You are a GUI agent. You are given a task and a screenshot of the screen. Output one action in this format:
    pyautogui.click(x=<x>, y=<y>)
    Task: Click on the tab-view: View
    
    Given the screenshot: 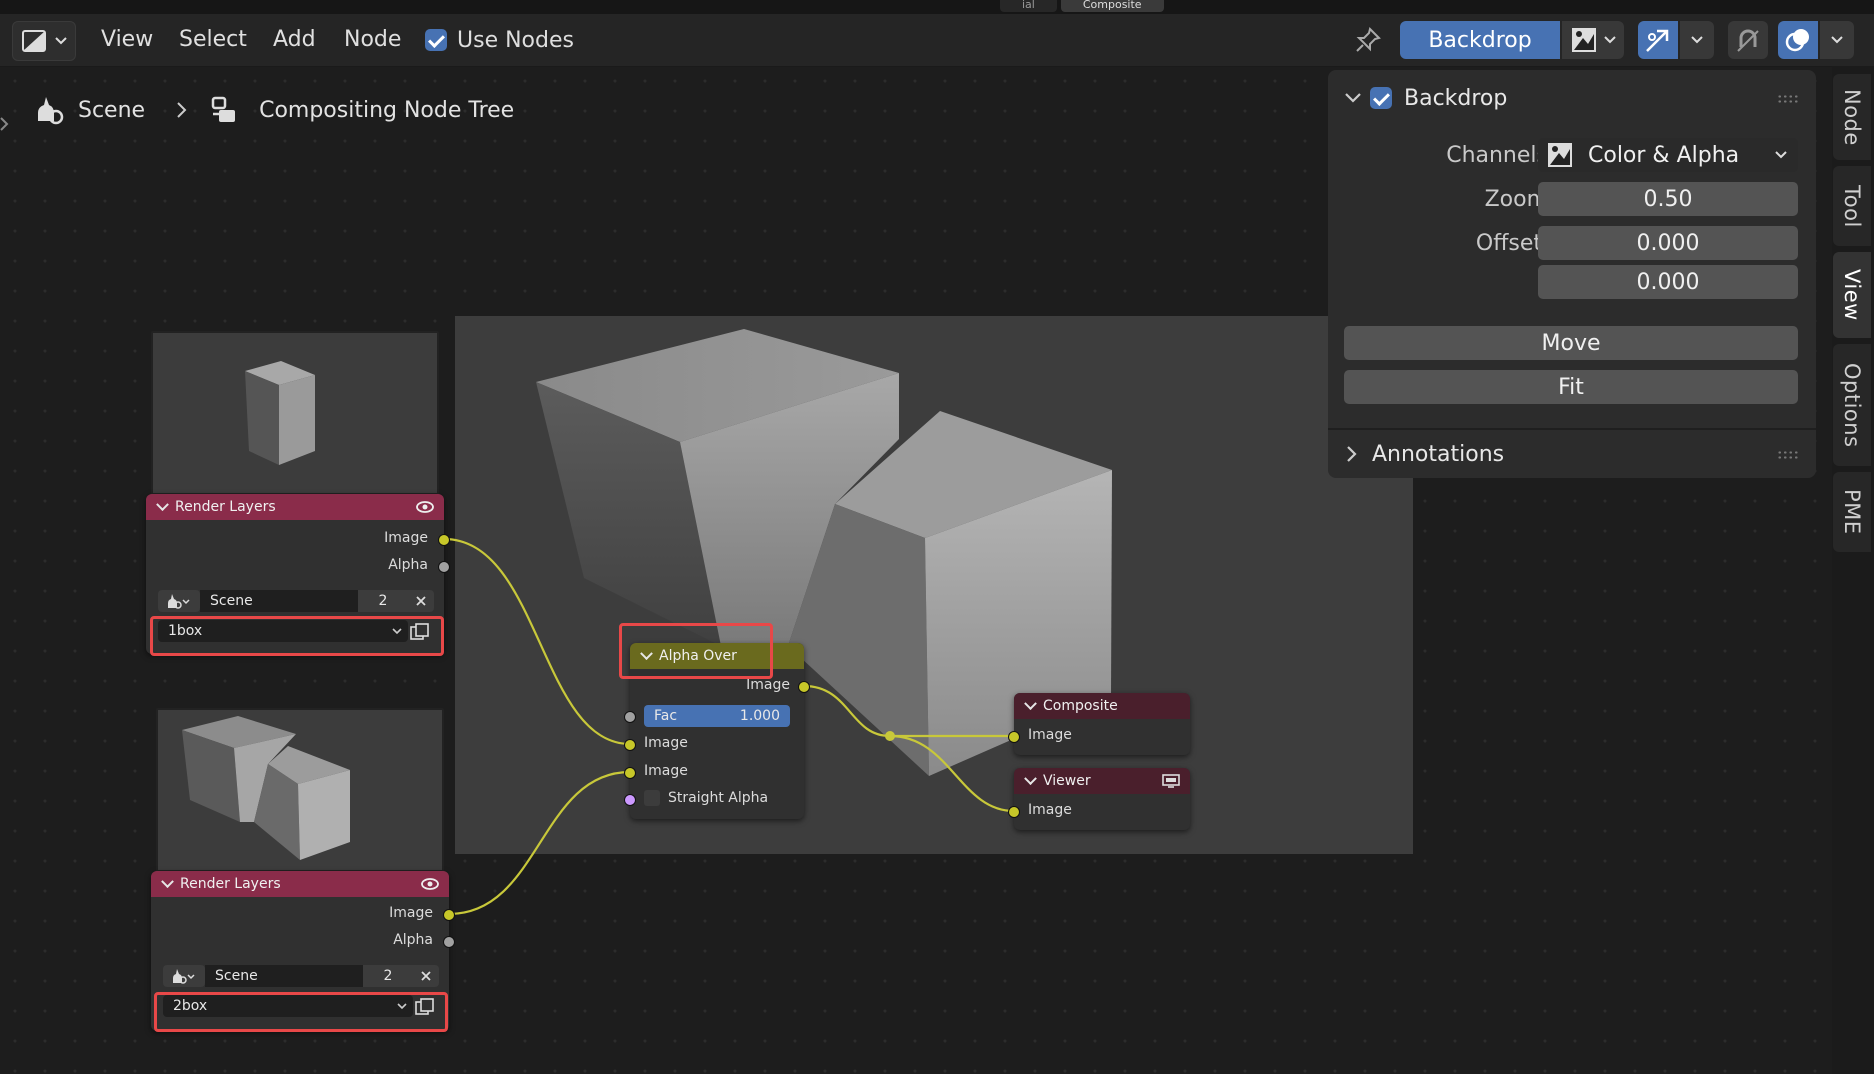 What is the action you would take?
    pyautogui.click(x=1852, y=295)
    